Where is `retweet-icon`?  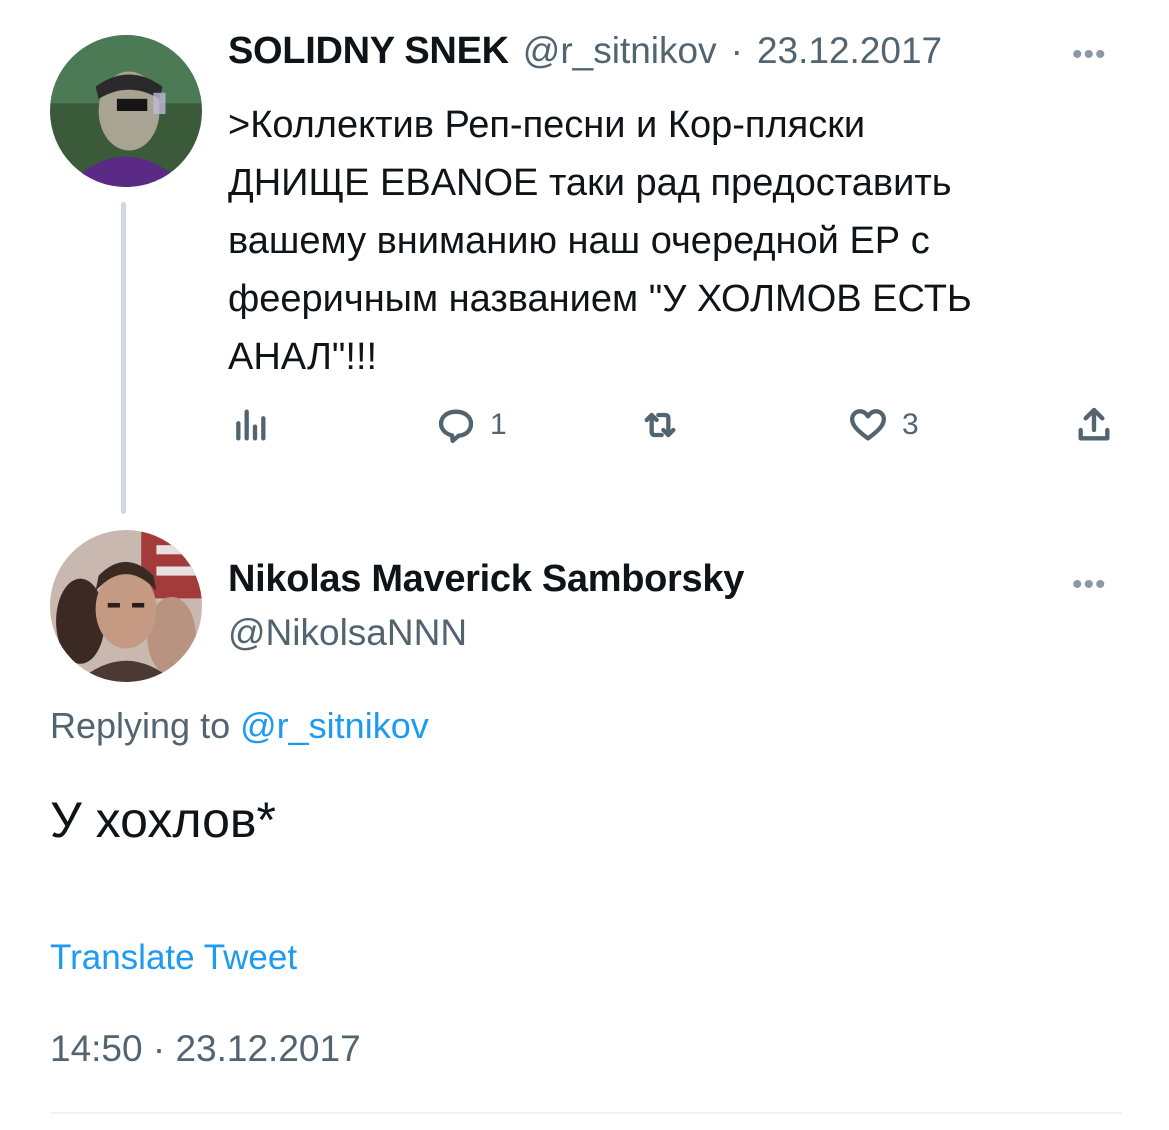 retweet-icon is located at coordinates (660, 425).